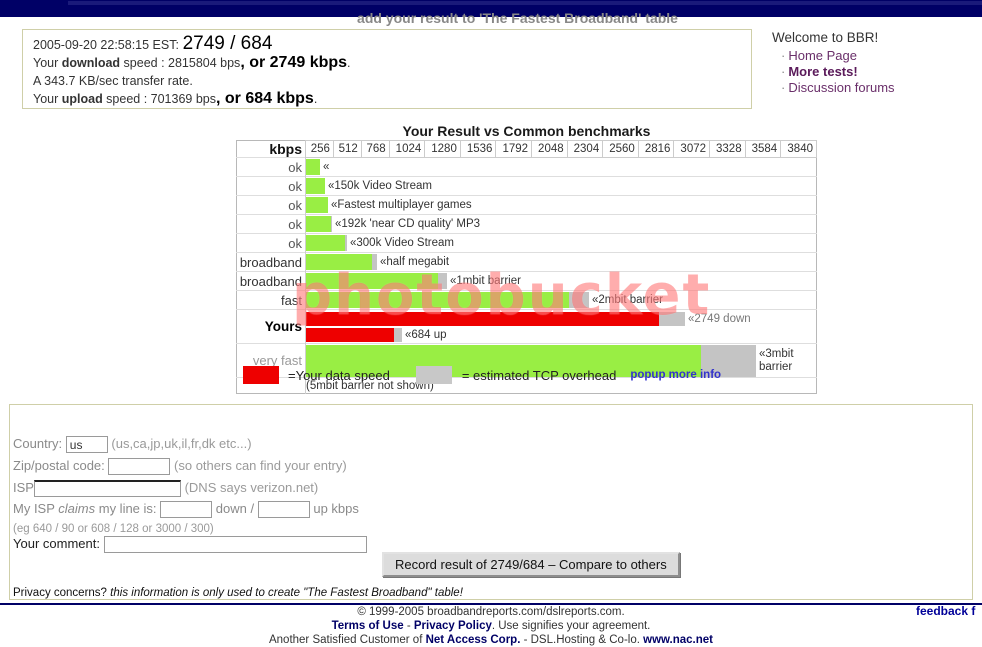 This screenshot has height=647, width=982. I want to click on welcome-link-item: · More tests!, so click(876, 72).